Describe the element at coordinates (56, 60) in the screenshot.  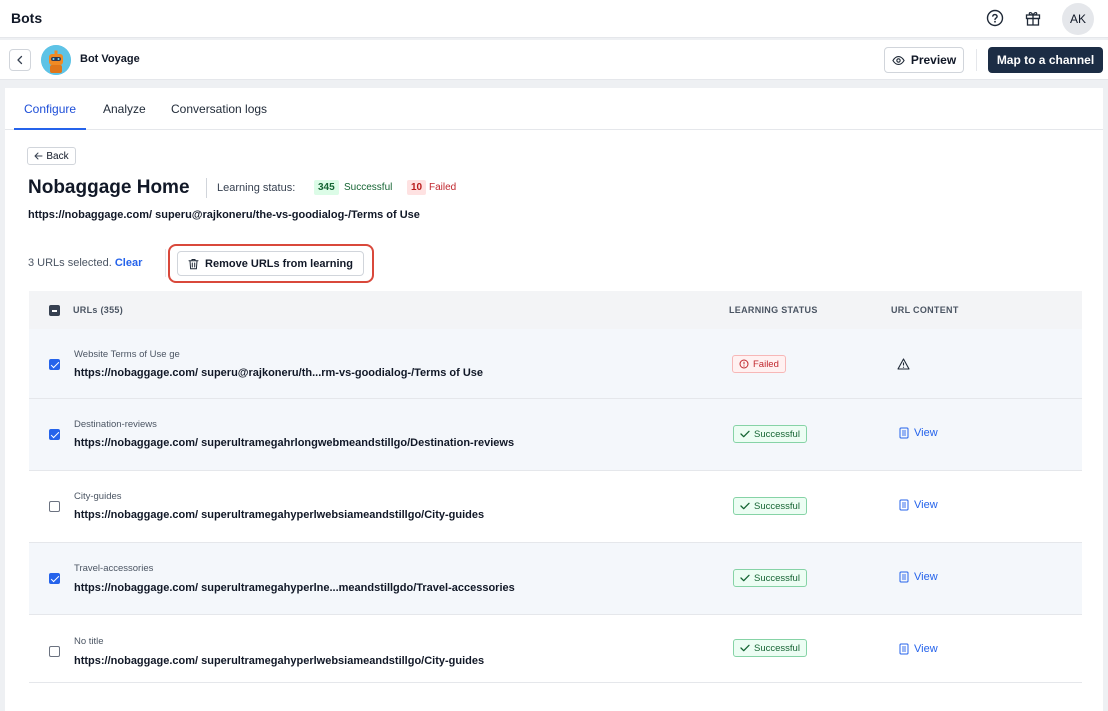
I see `bot-avatar` at that location.